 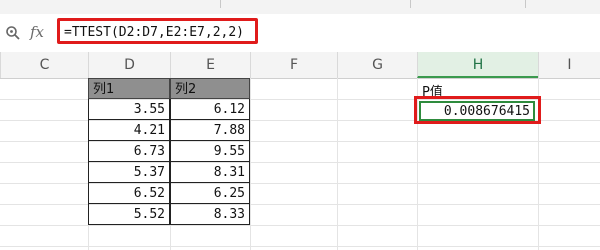 I want to click on table-header-col1: 列1, so click(x=129, y=88).